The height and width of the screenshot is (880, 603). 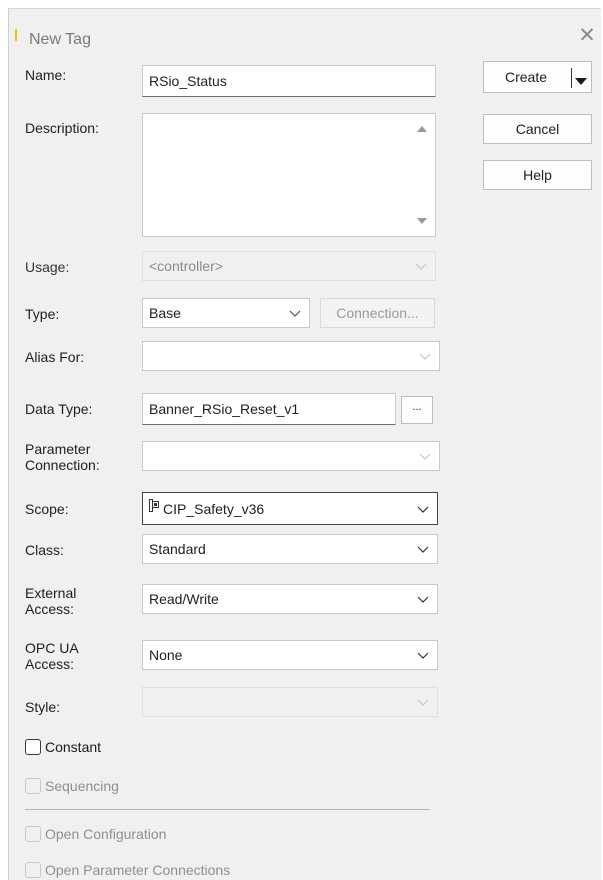 What do you see at coordinates (33, 834) in the screenshot?
I see `open-configuration-checkbox` at bounding box center [33, 834].